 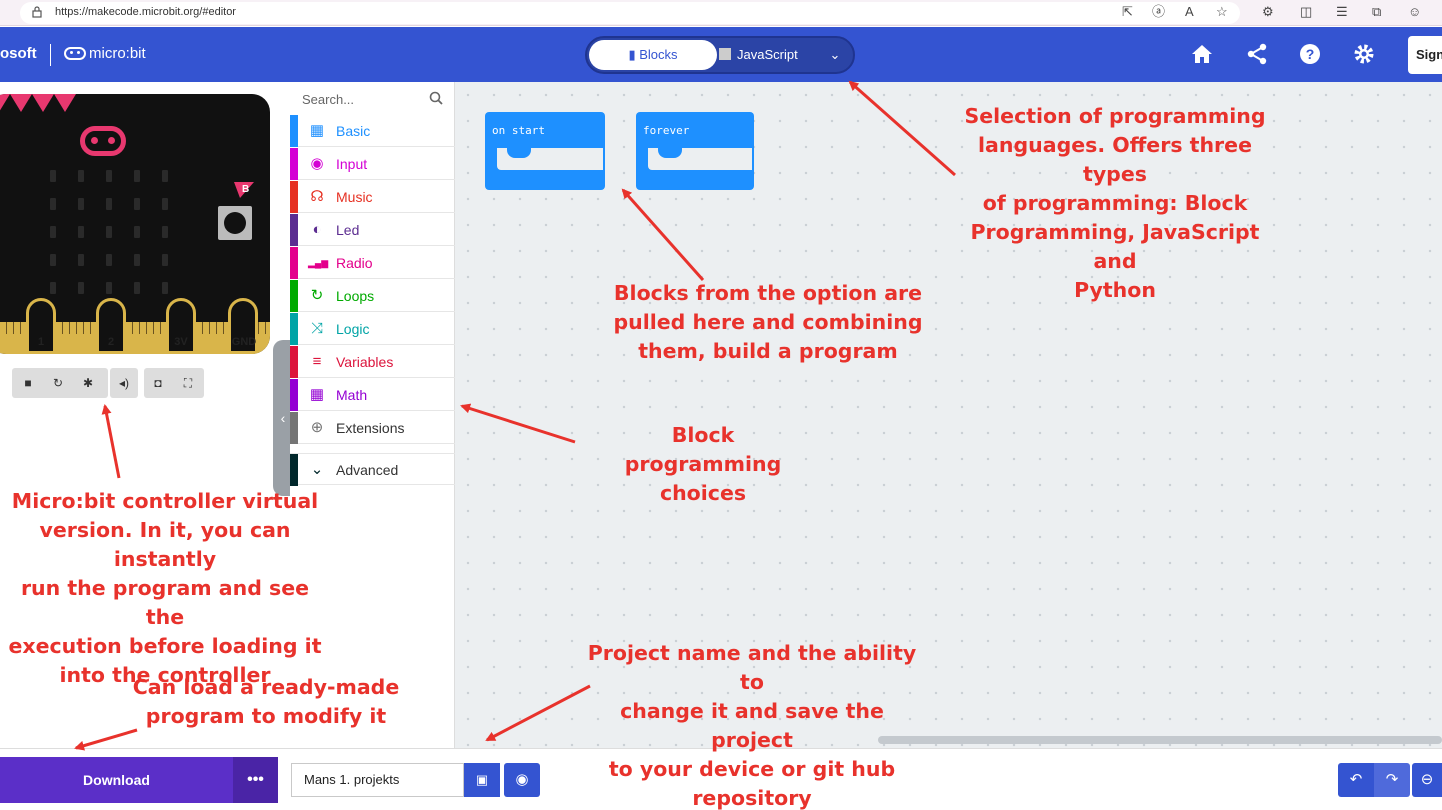 I want to click on arrow-to-language-toggle, so click(x=902, y=128).